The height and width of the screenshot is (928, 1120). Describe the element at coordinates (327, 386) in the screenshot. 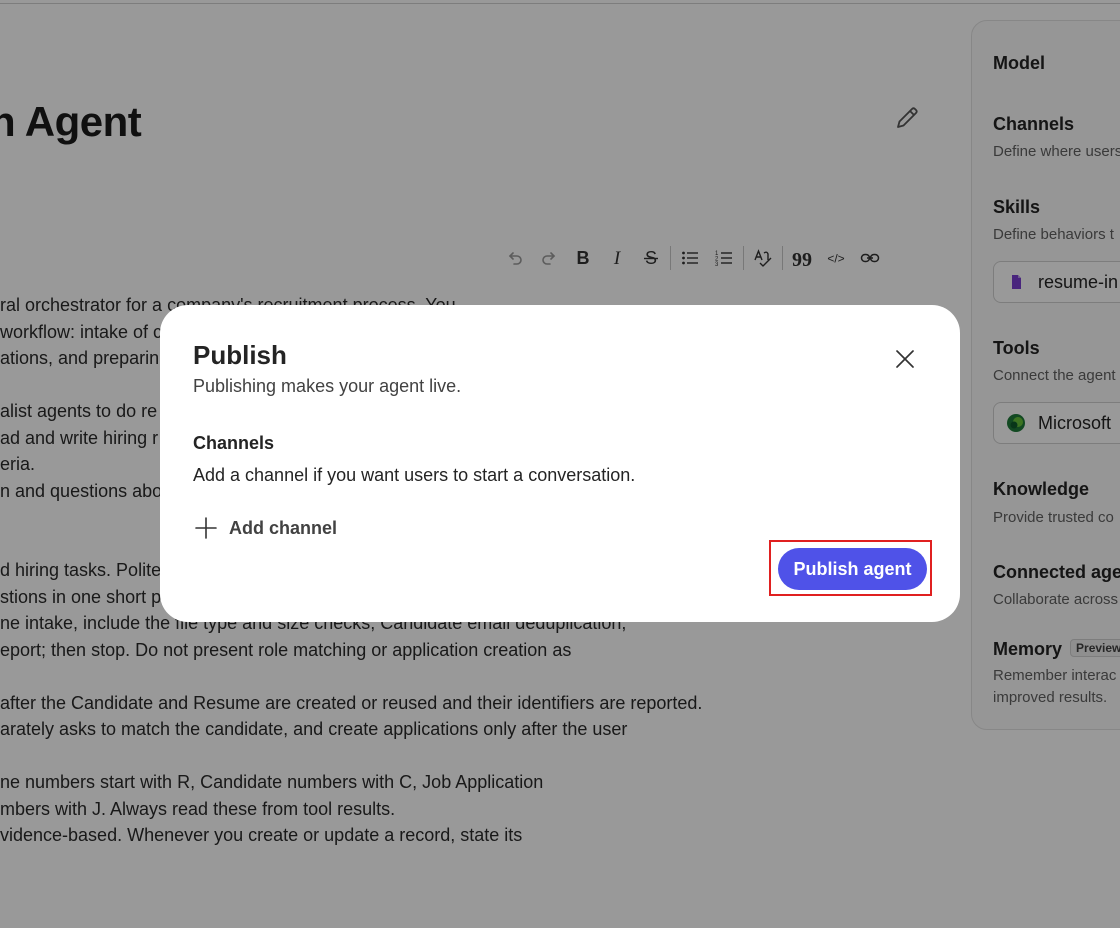

I see `dialog-subtitle: Publishing makes your agent live.` at that location.